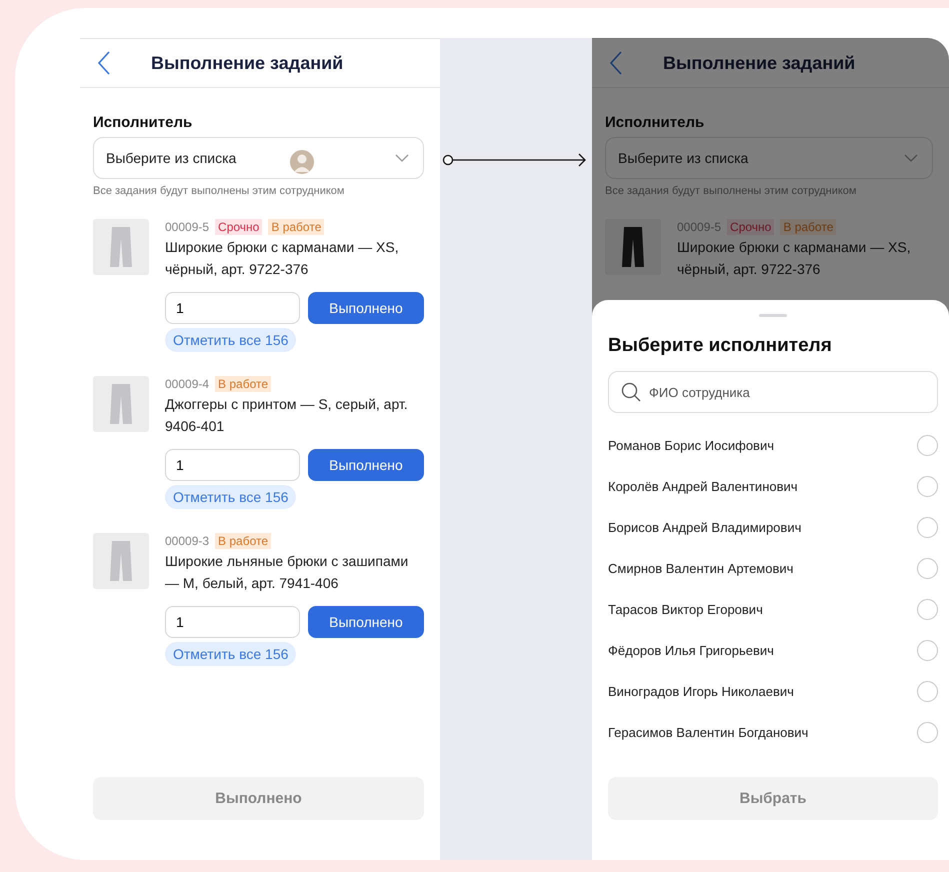 The image size is (949, 872). I want to click on search-icon, so click(631, 392).